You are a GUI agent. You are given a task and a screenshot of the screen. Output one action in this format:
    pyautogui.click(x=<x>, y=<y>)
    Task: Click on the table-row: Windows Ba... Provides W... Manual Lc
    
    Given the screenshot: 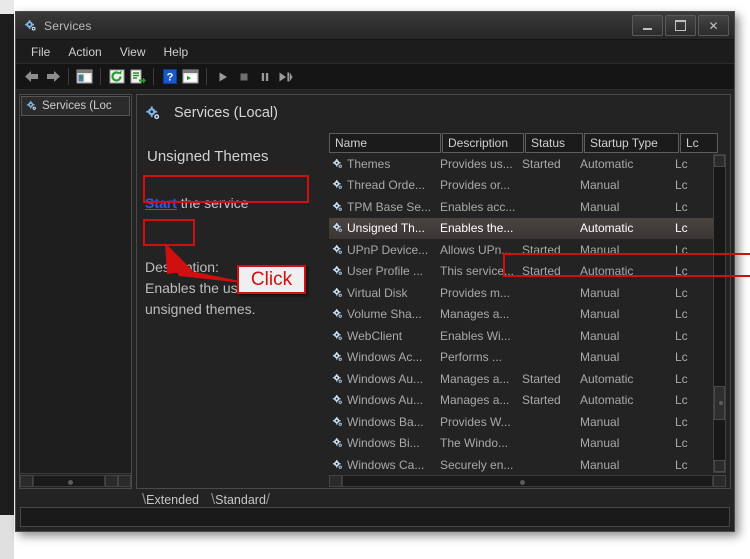 What is the action you would take?
    pyautogui.click(x=527, y=422)
    